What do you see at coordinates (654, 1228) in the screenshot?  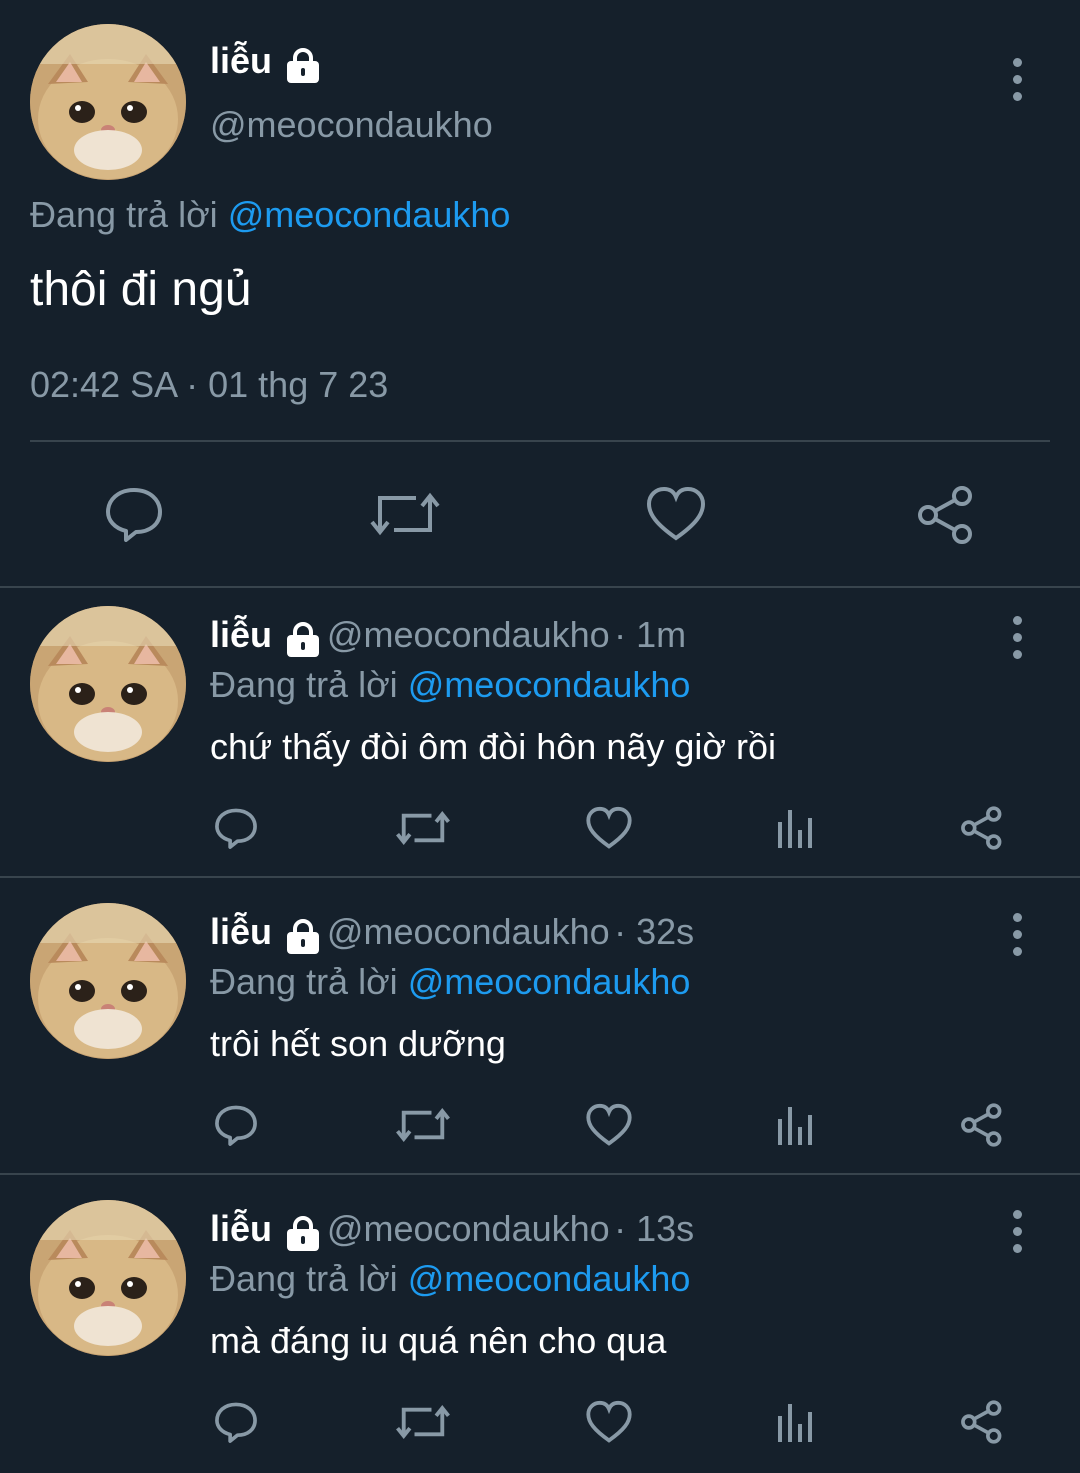 I see `reply-time: · 13s` at bounding box center [654, 1228].